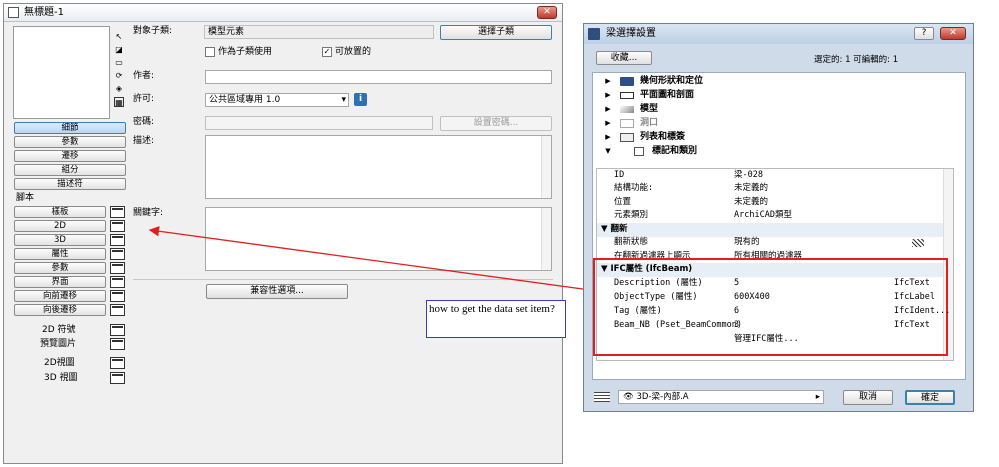 The width and height of the screenshot is (999, 467). Describe the element at coordinates (721, 397) in the screenshot. I see `layer-select: 👁 3D-梁-內部.A ▸` at that location.